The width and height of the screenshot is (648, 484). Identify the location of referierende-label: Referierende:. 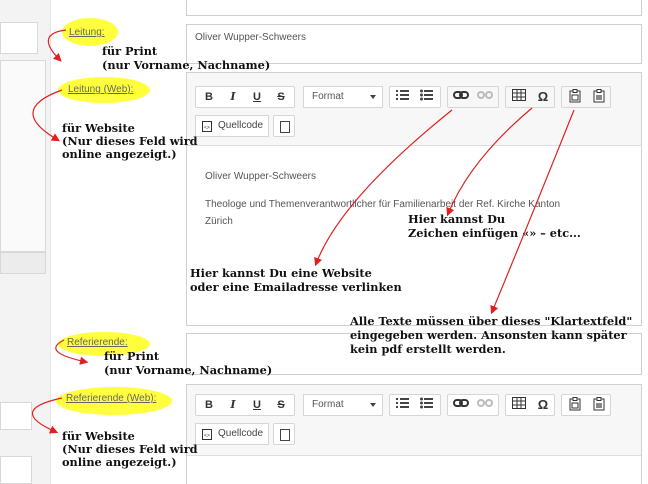
(97, 342).